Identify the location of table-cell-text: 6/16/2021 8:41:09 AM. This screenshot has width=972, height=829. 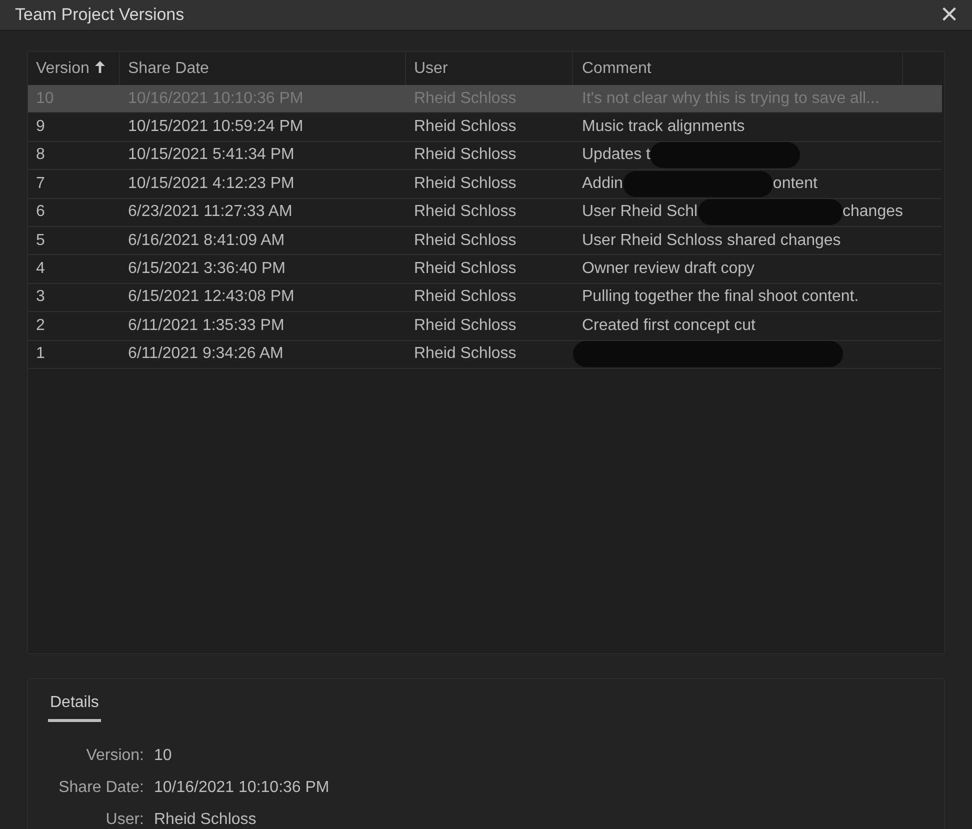
(206, 240).